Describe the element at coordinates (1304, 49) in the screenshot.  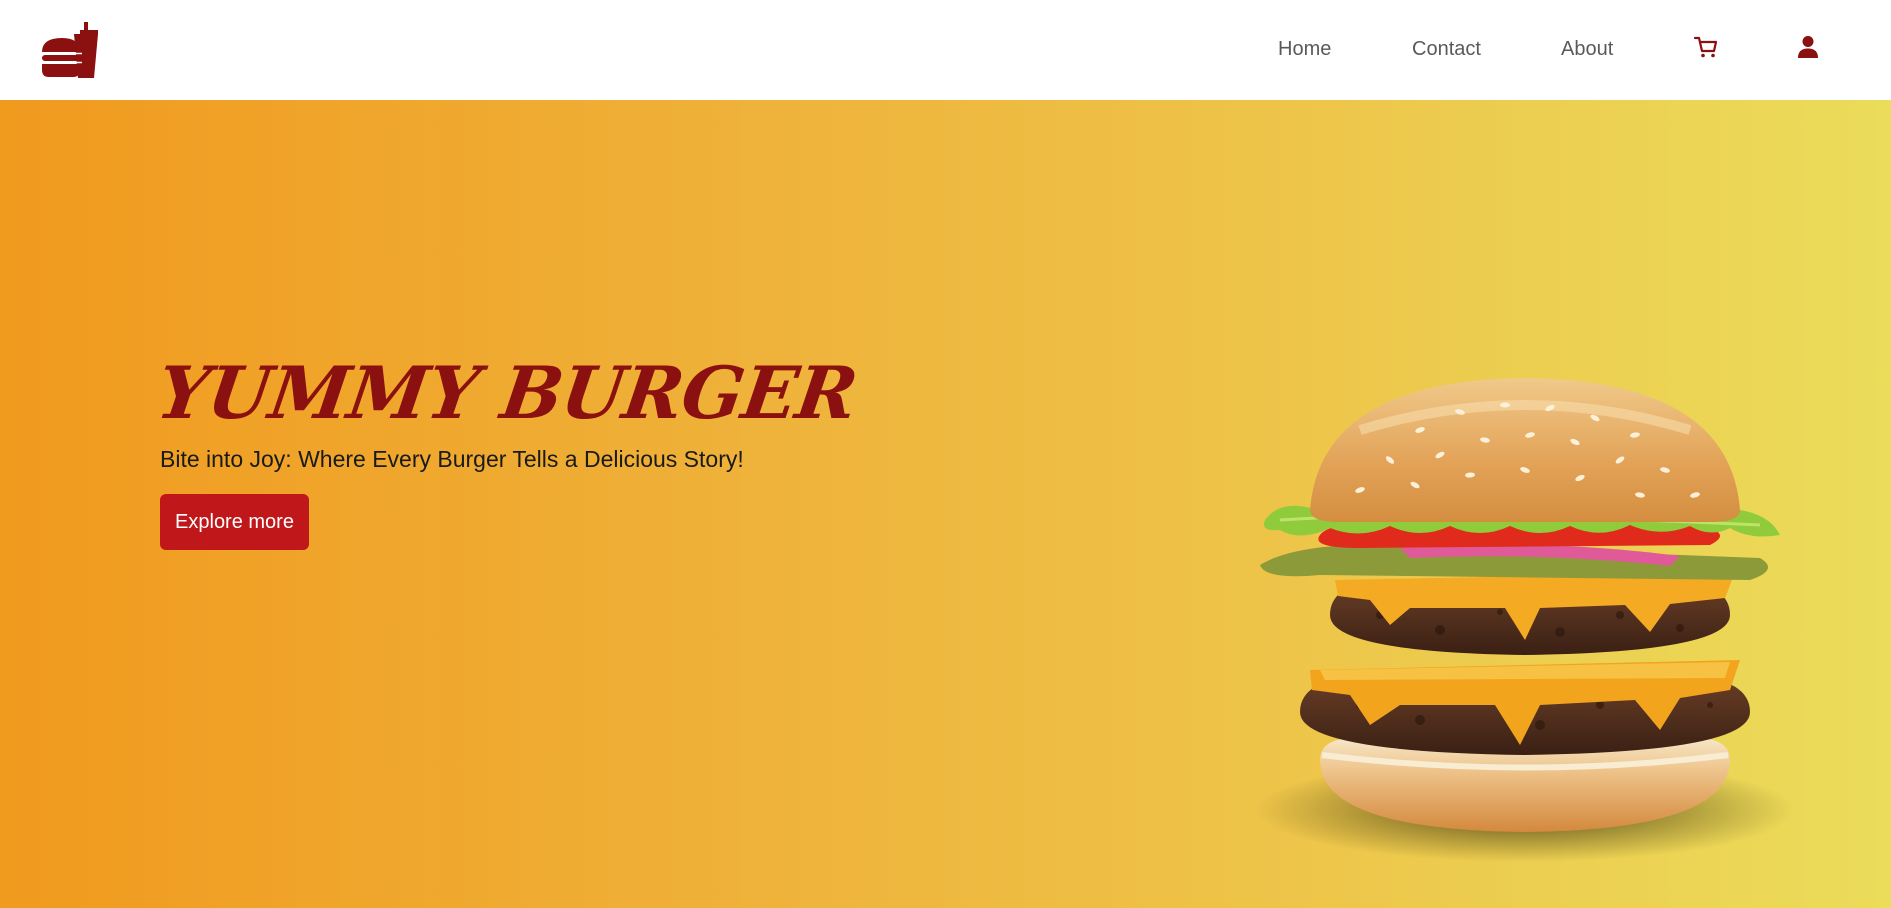
I see `nav-link-home: Home` at that location.